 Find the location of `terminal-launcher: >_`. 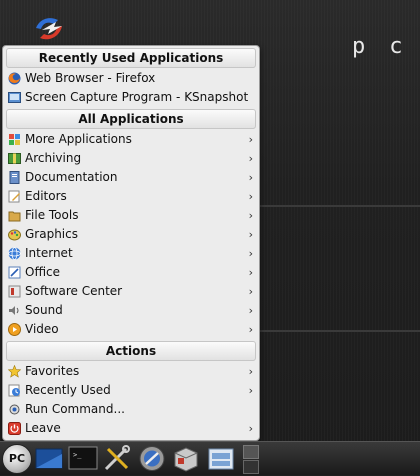

terminal-launcher: >_ is located at coordinates (83, 458).